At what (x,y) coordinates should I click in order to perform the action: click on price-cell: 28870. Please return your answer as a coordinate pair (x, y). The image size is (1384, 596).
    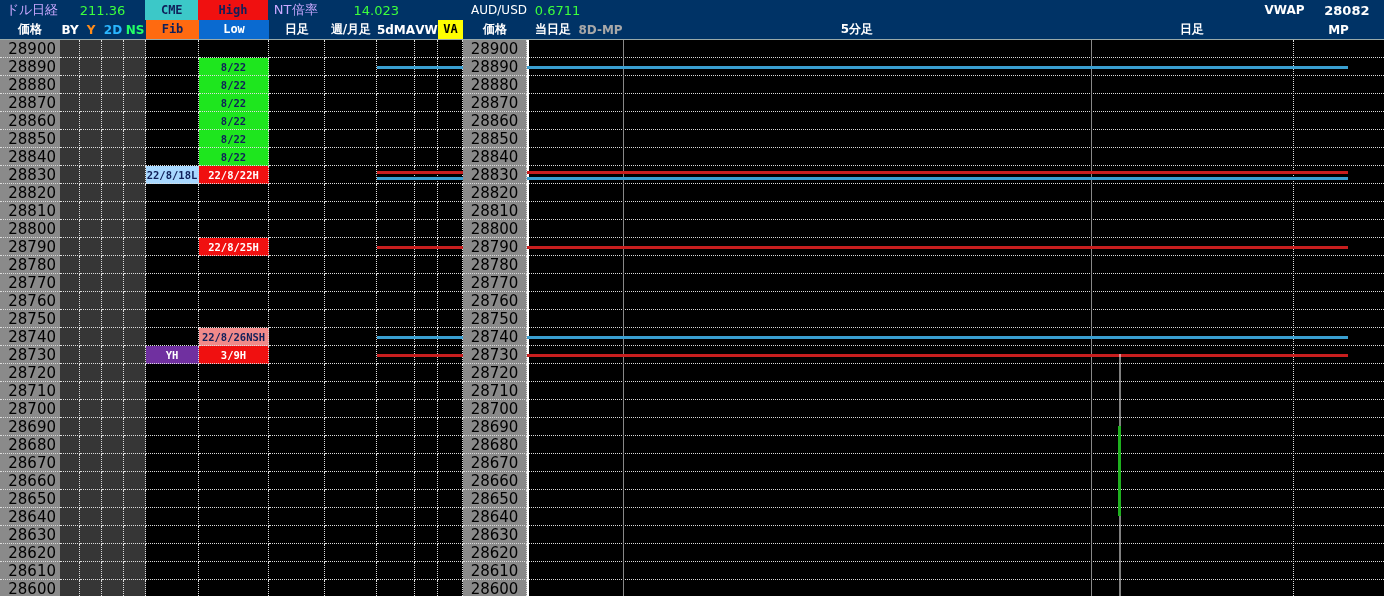
    Looking at the image, I should click on (30, 103).